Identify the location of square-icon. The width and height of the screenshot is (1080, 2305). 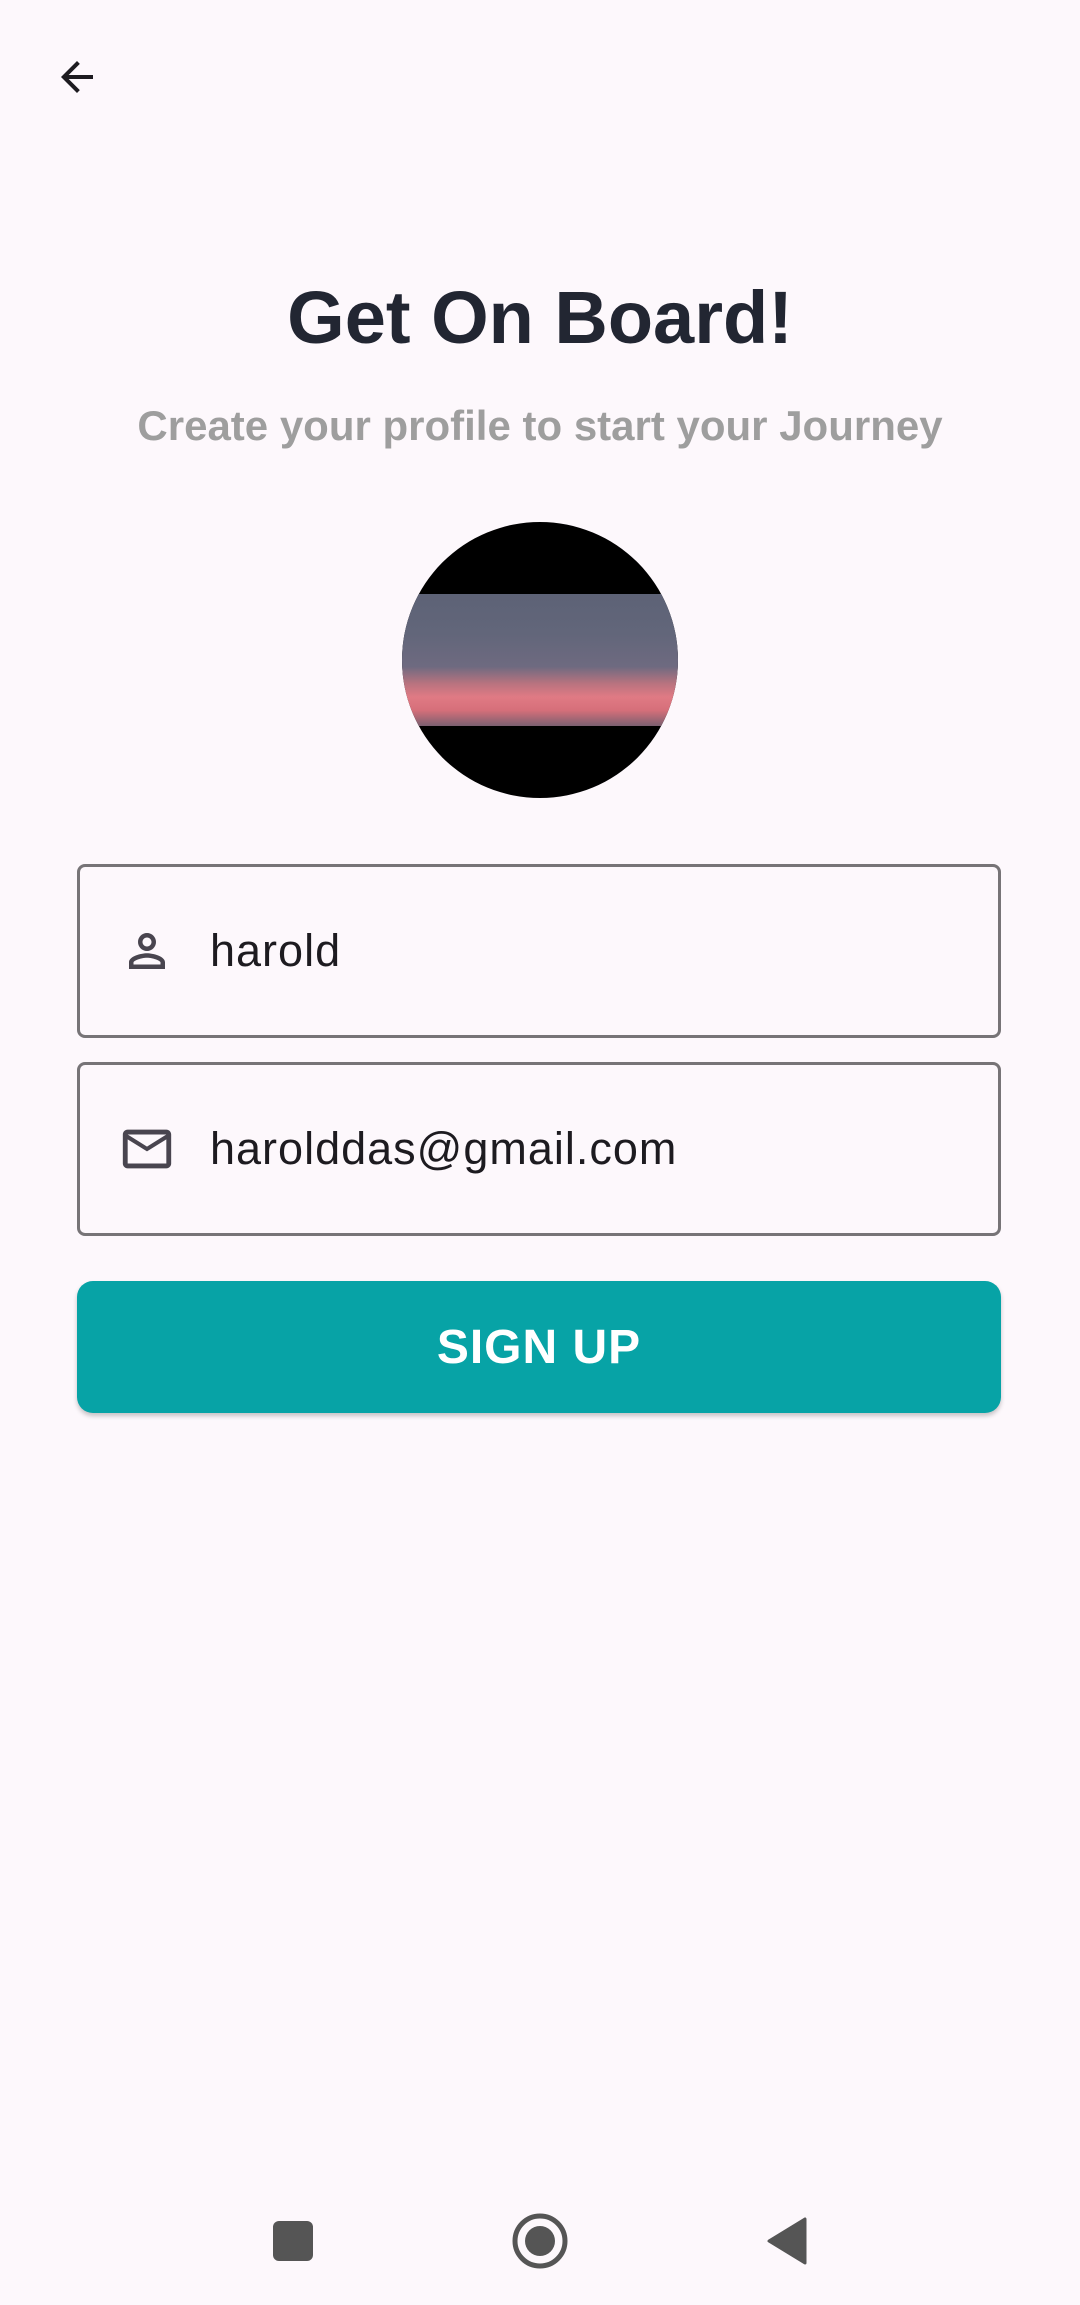
(293, 2241).